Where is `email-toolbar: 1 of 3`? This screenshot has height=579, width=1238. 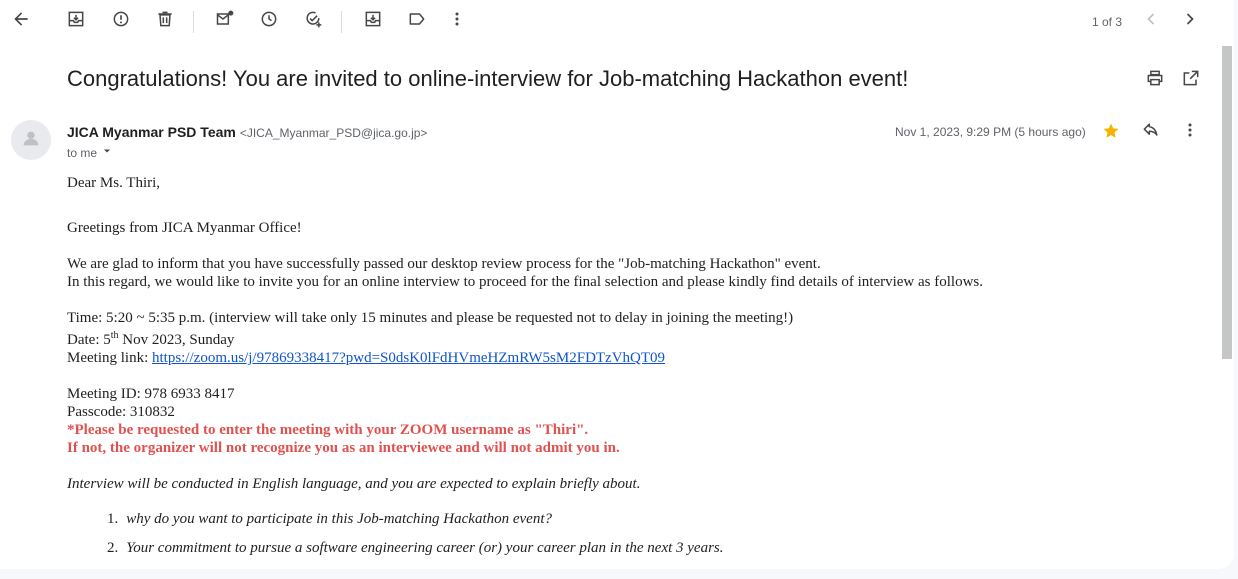
email-toolbar: 1 of 3 is located at coordinates (617, 23).